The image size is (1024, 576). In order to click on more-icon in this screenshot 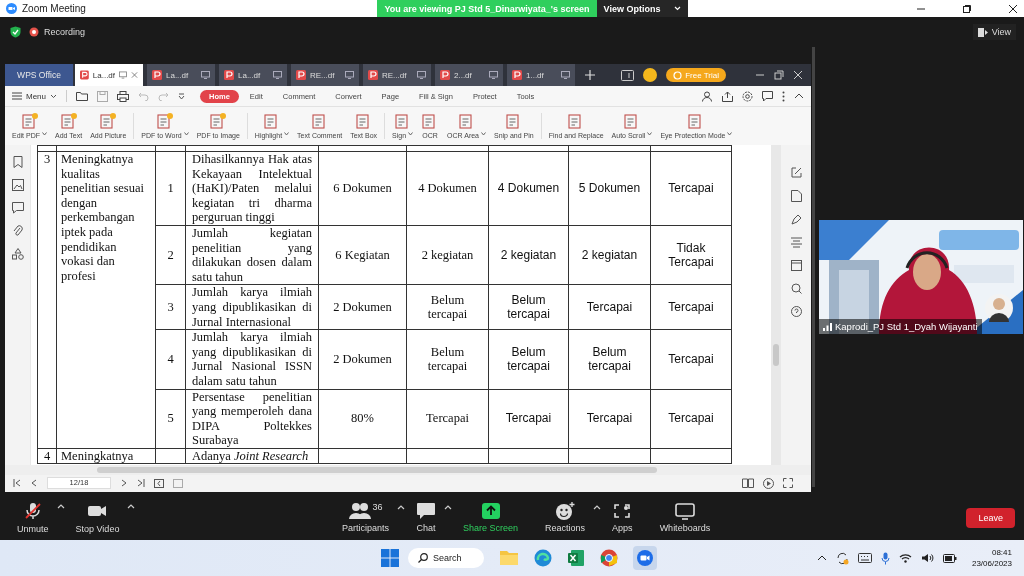, I will do `click(783, 96)`.